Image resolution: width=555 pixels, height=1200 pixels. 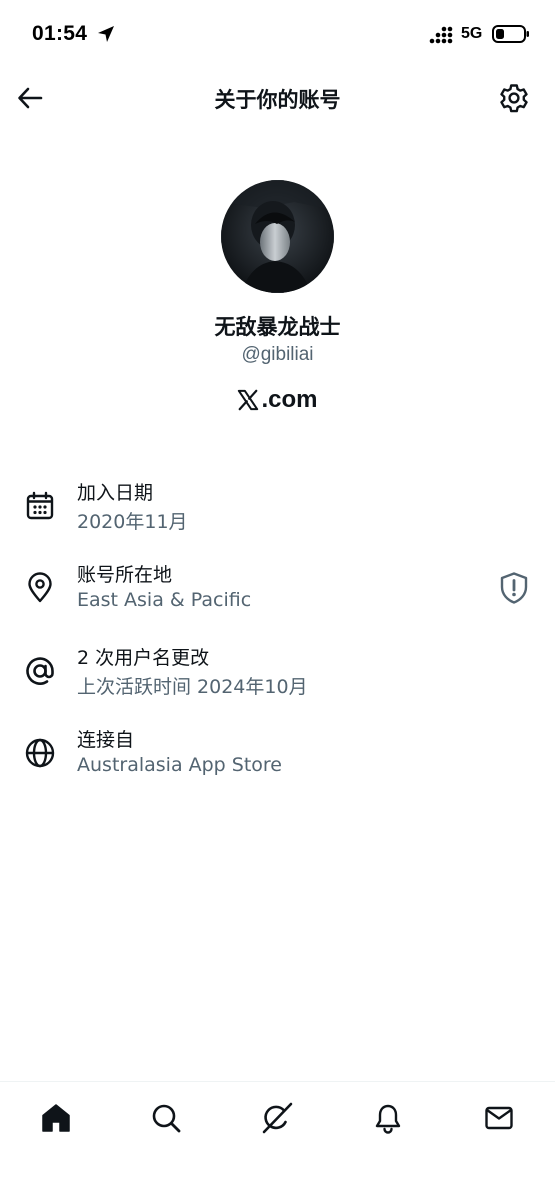 What do you see at coordinates (472, 33) in the screenshot?
I see `network-type-label: 5G` at bounding box center [472, 33].